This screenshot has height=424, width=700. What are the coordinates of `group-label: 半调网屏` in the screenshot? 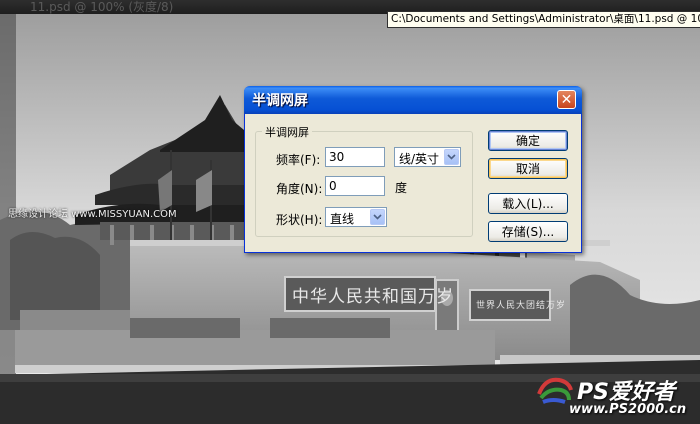 It's located at (287, 132).